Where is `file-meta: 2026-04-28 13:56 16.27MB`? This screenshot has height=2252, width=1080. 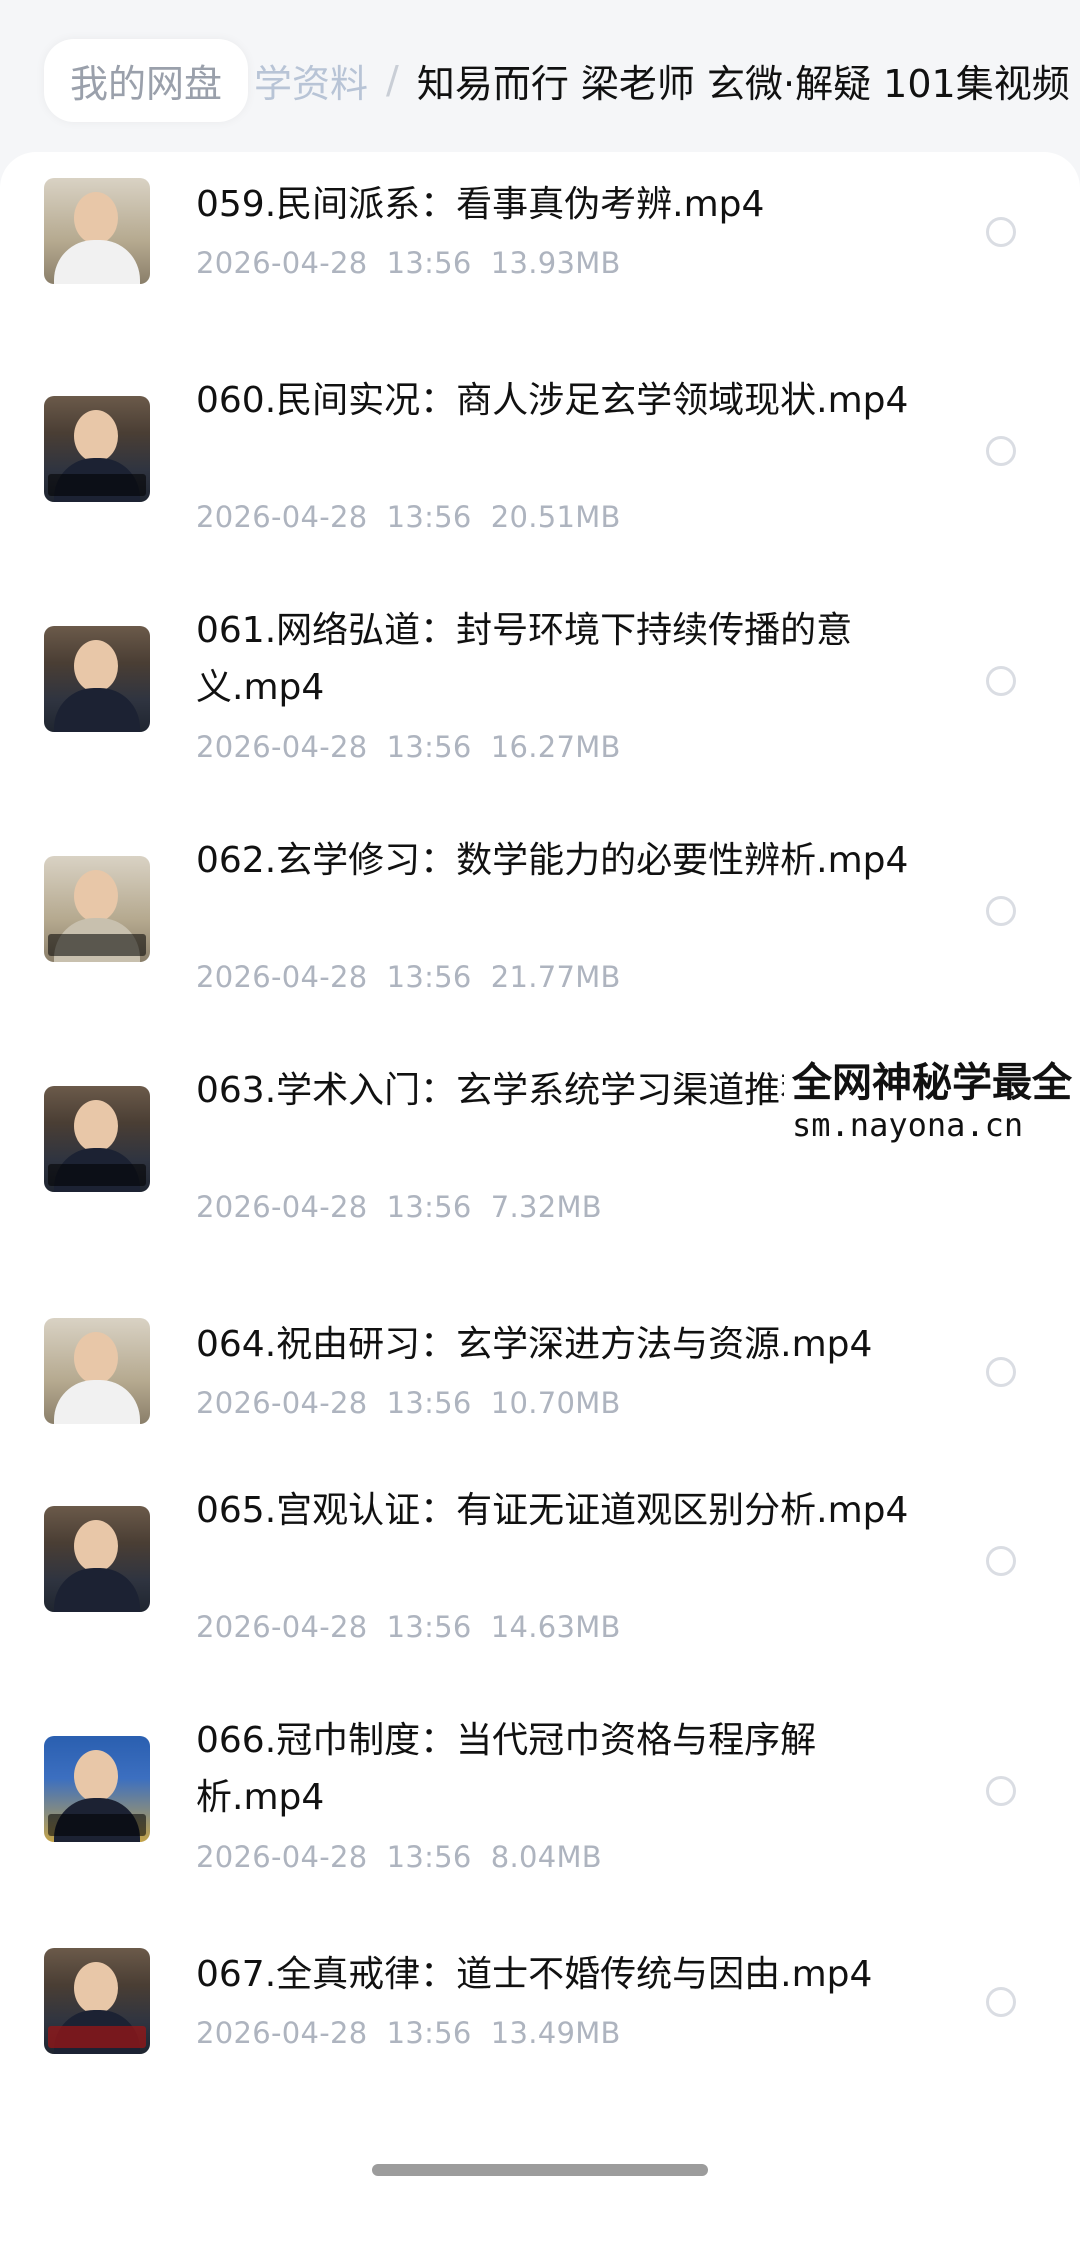 file-meta: 2026-04-28 13:56 16.27MB is located at coordinates (408, 747).